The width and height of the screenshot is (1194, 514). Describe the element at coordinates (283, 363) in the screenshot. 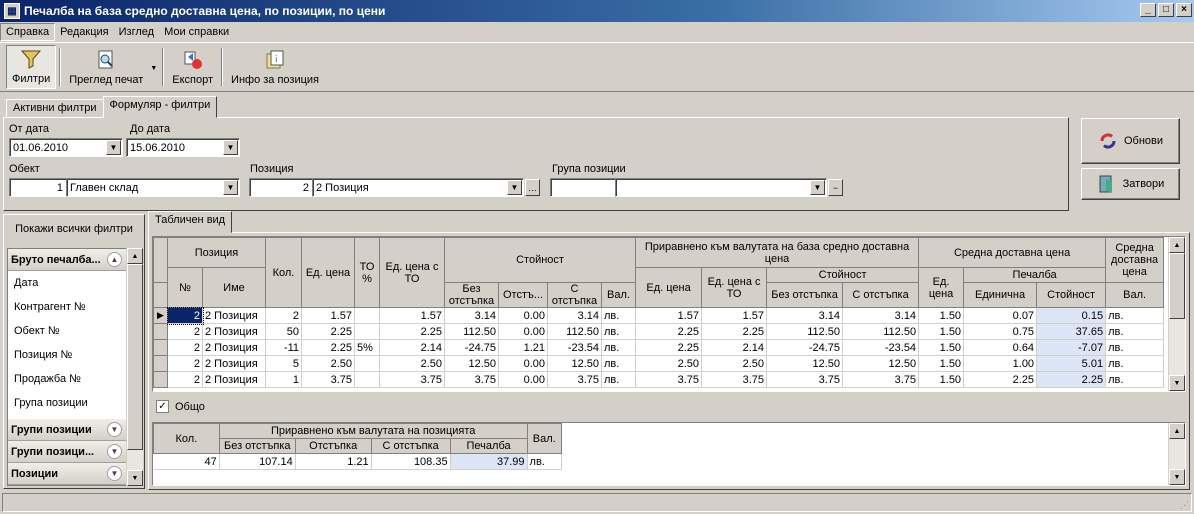

I see `cell-qty: 5` at that location.